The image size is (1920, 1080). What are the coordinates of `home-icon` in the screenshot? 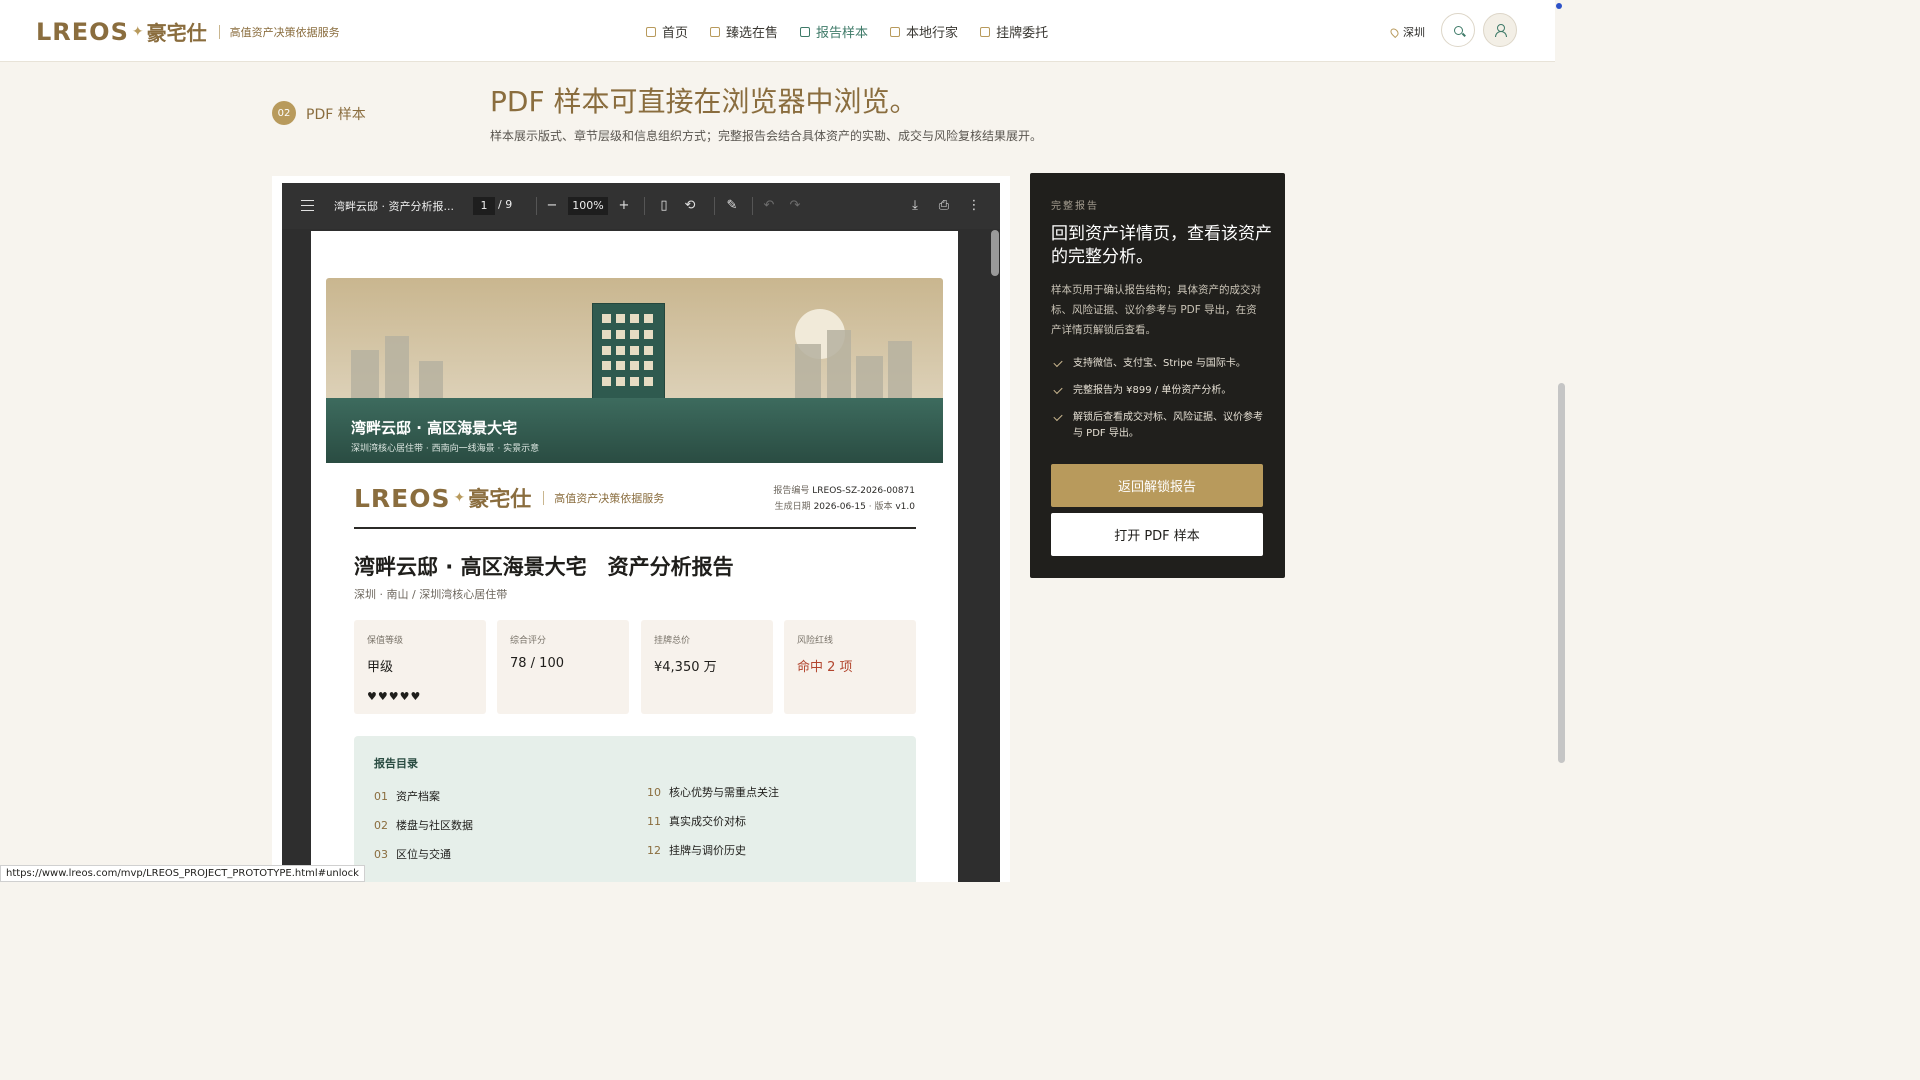 It's located at (651, 31).